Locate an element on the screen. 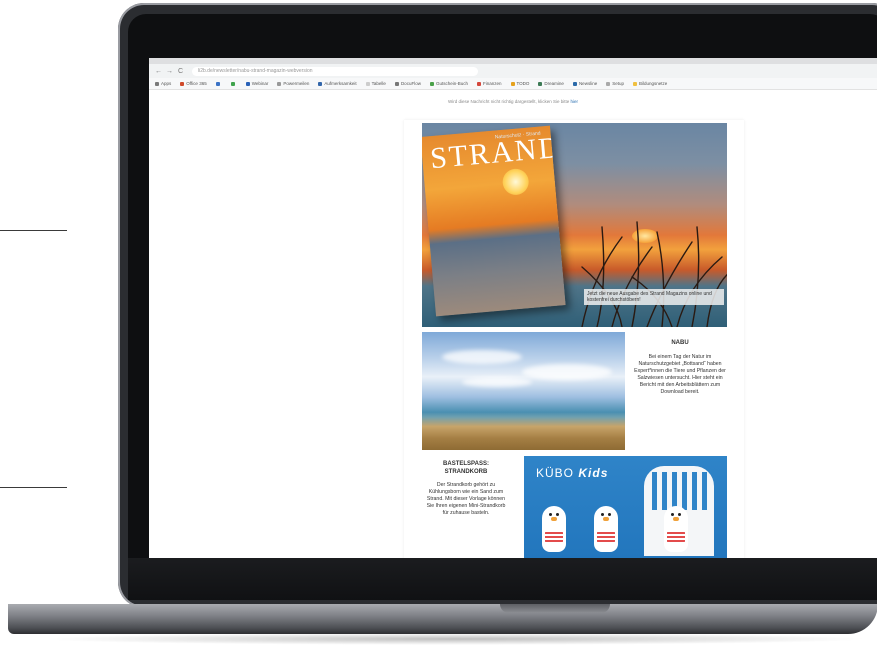 The height and width of the screenshot is (655, 877). bookmark-label: Gutschein-Buch is located at coordinates (451, 83).